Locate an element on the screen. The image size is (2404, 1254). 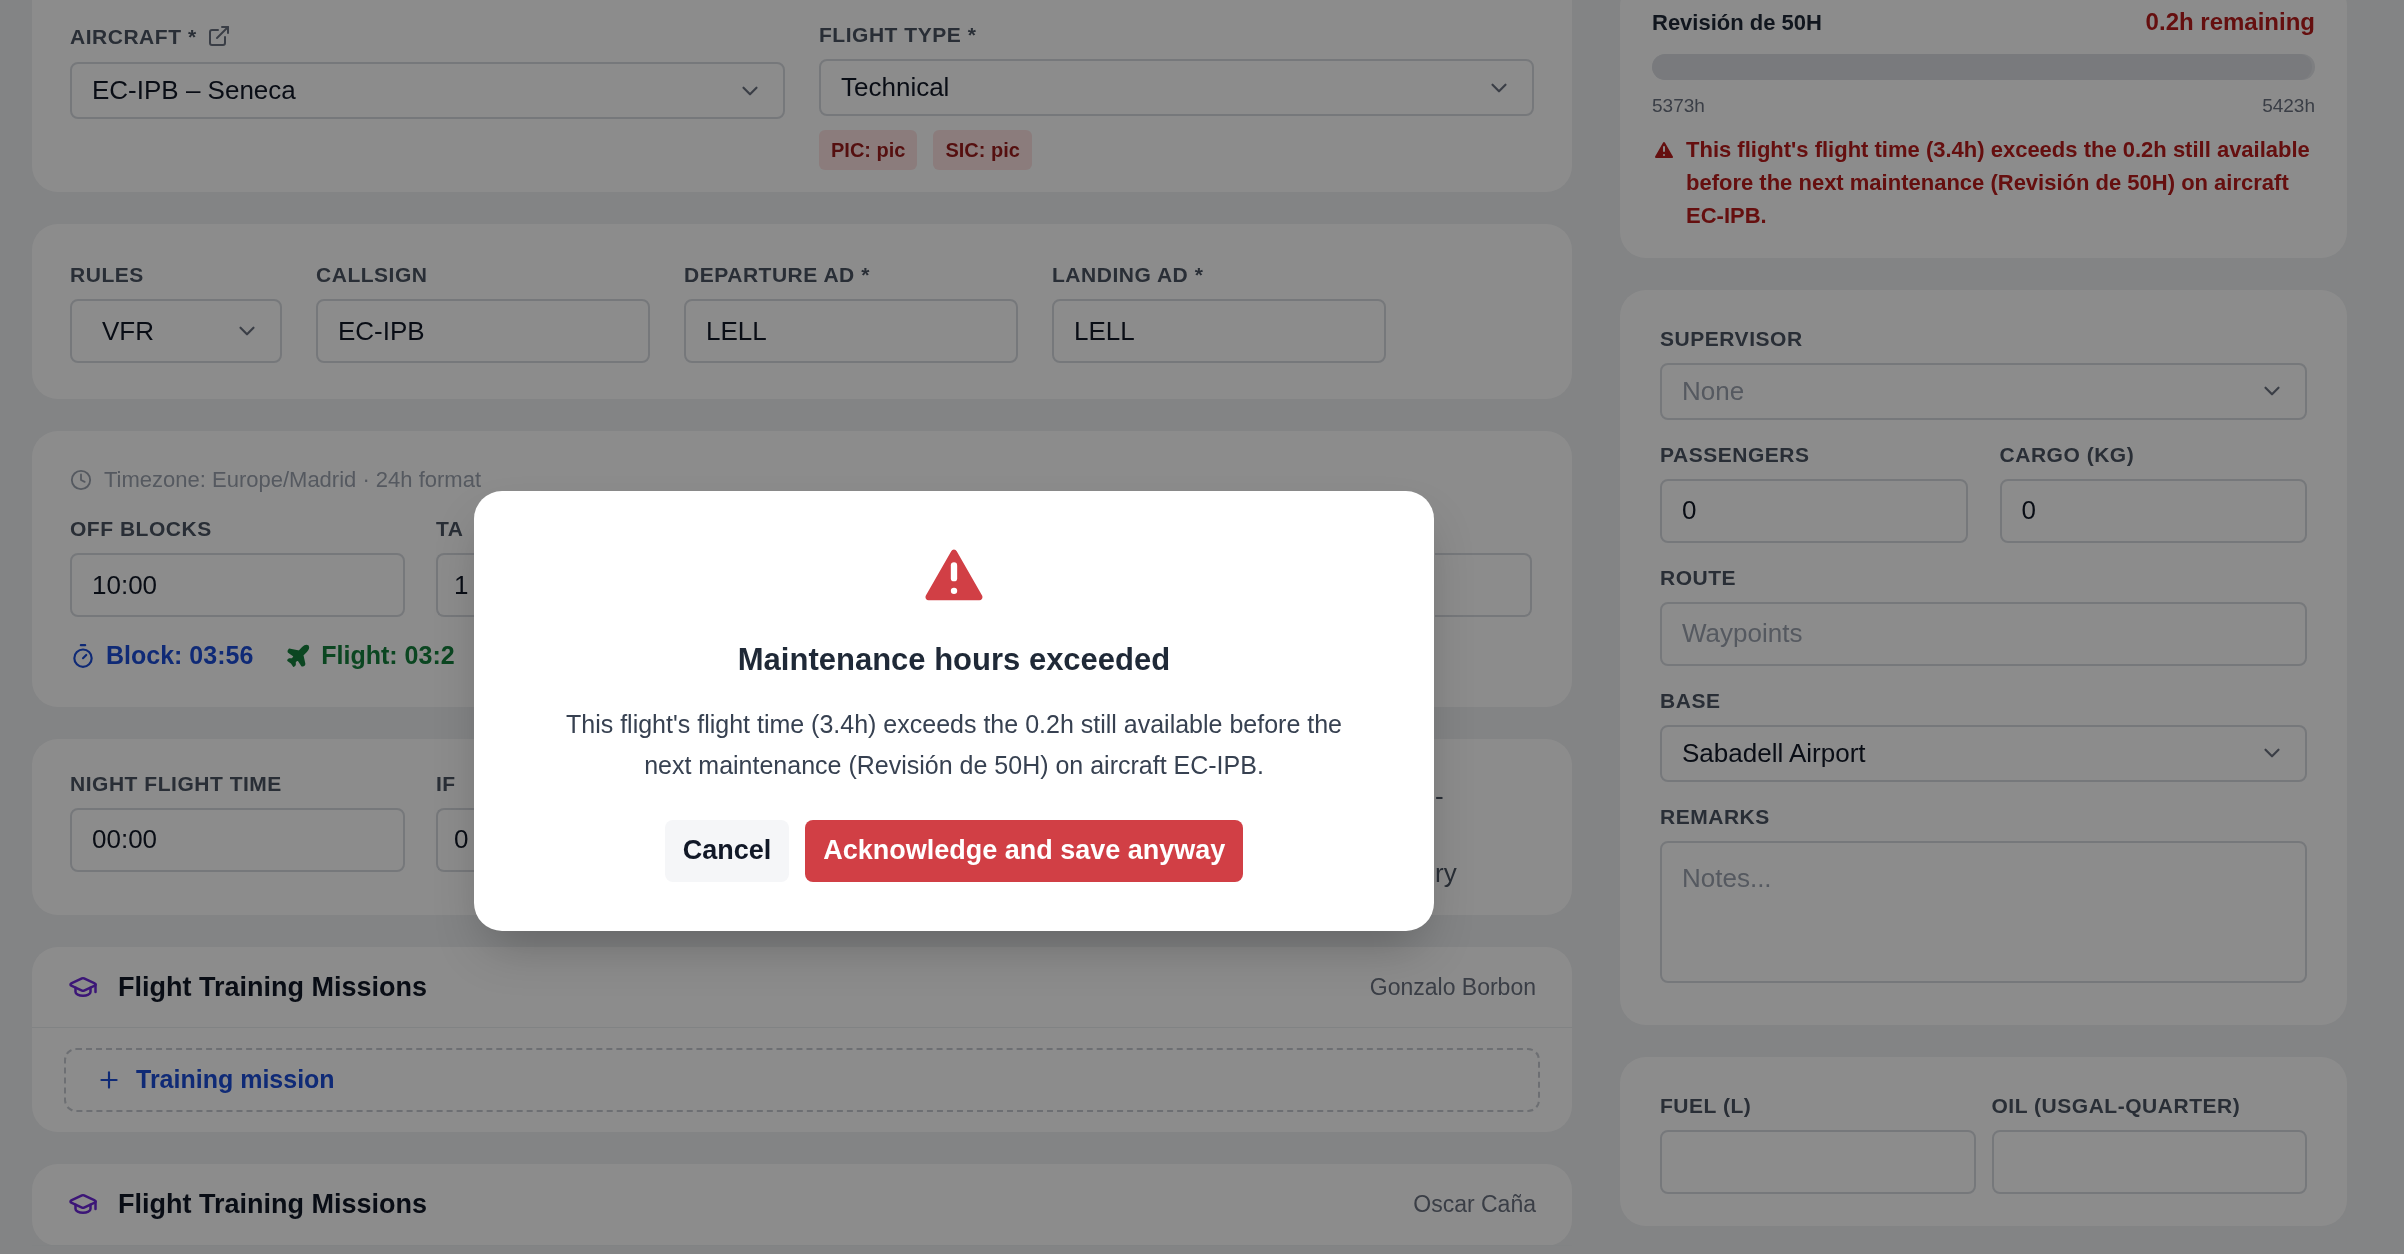
cut-text: ry is located at coordinates (1446, 873).